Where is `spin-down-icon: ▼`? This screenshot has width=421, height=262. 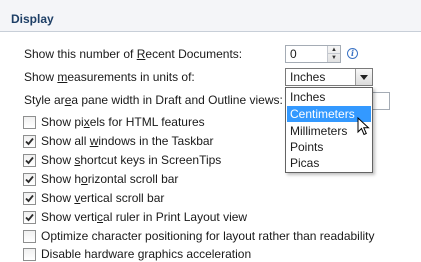
spin-down-icon: ▼ is located at coordinates (334, 58).